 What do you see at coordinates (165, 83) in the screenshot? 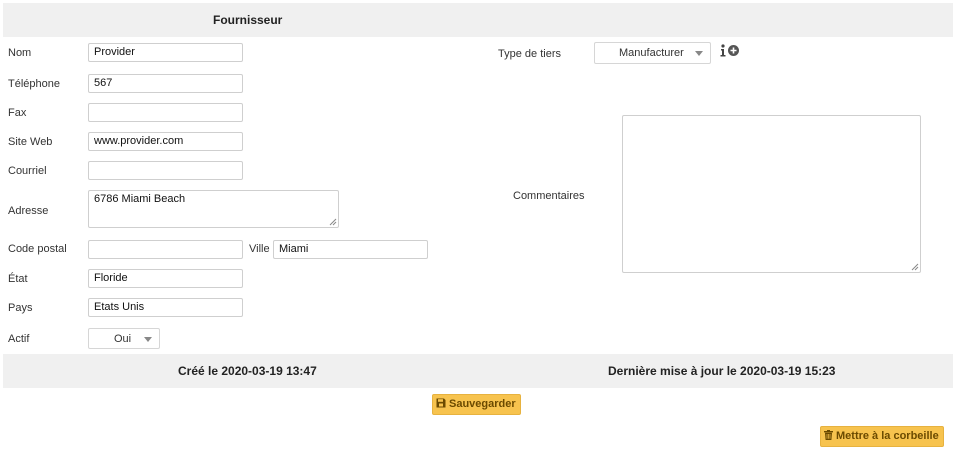
I see `phone-input: 567` at bounding box center [165, 83].